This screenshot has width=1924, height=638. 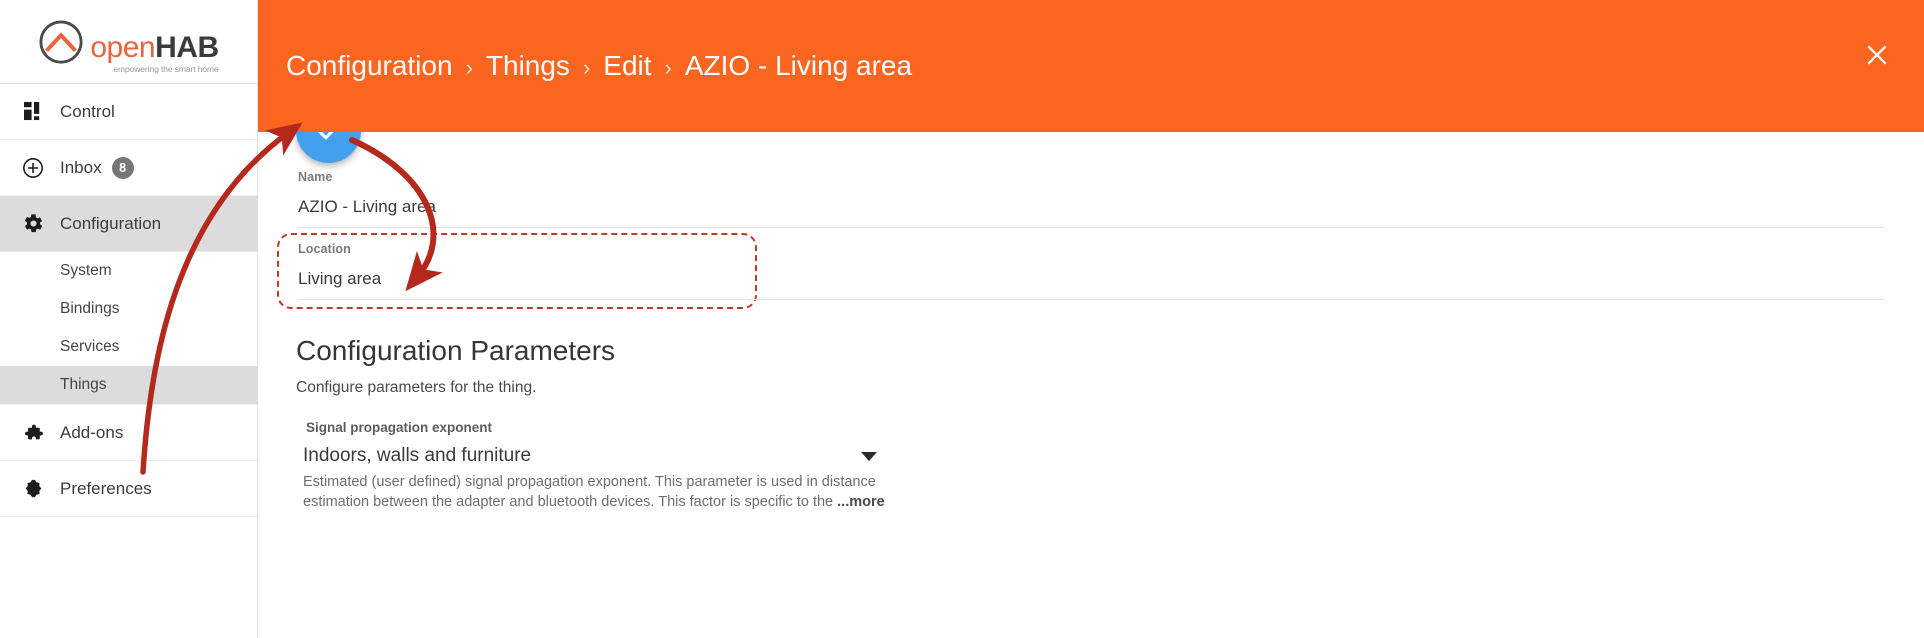 I want to click on sidebar-item-control: Control, so click(x=128, y=112).